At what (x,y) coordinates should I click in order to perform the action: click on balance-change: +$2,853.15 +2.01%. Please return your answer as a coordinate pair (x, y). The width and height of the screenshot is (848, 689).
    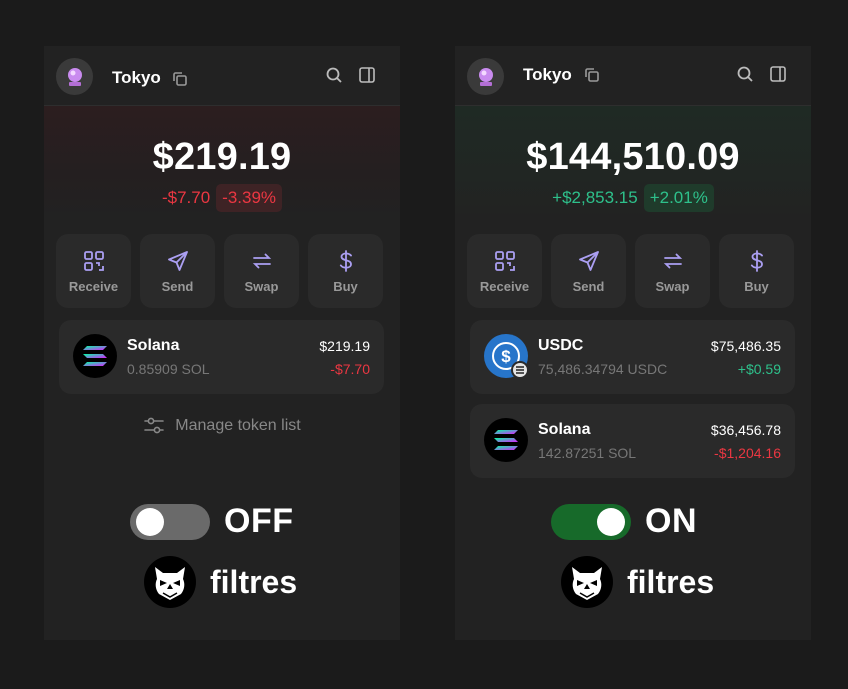
    Looking at the image, I should click on (633, 198).